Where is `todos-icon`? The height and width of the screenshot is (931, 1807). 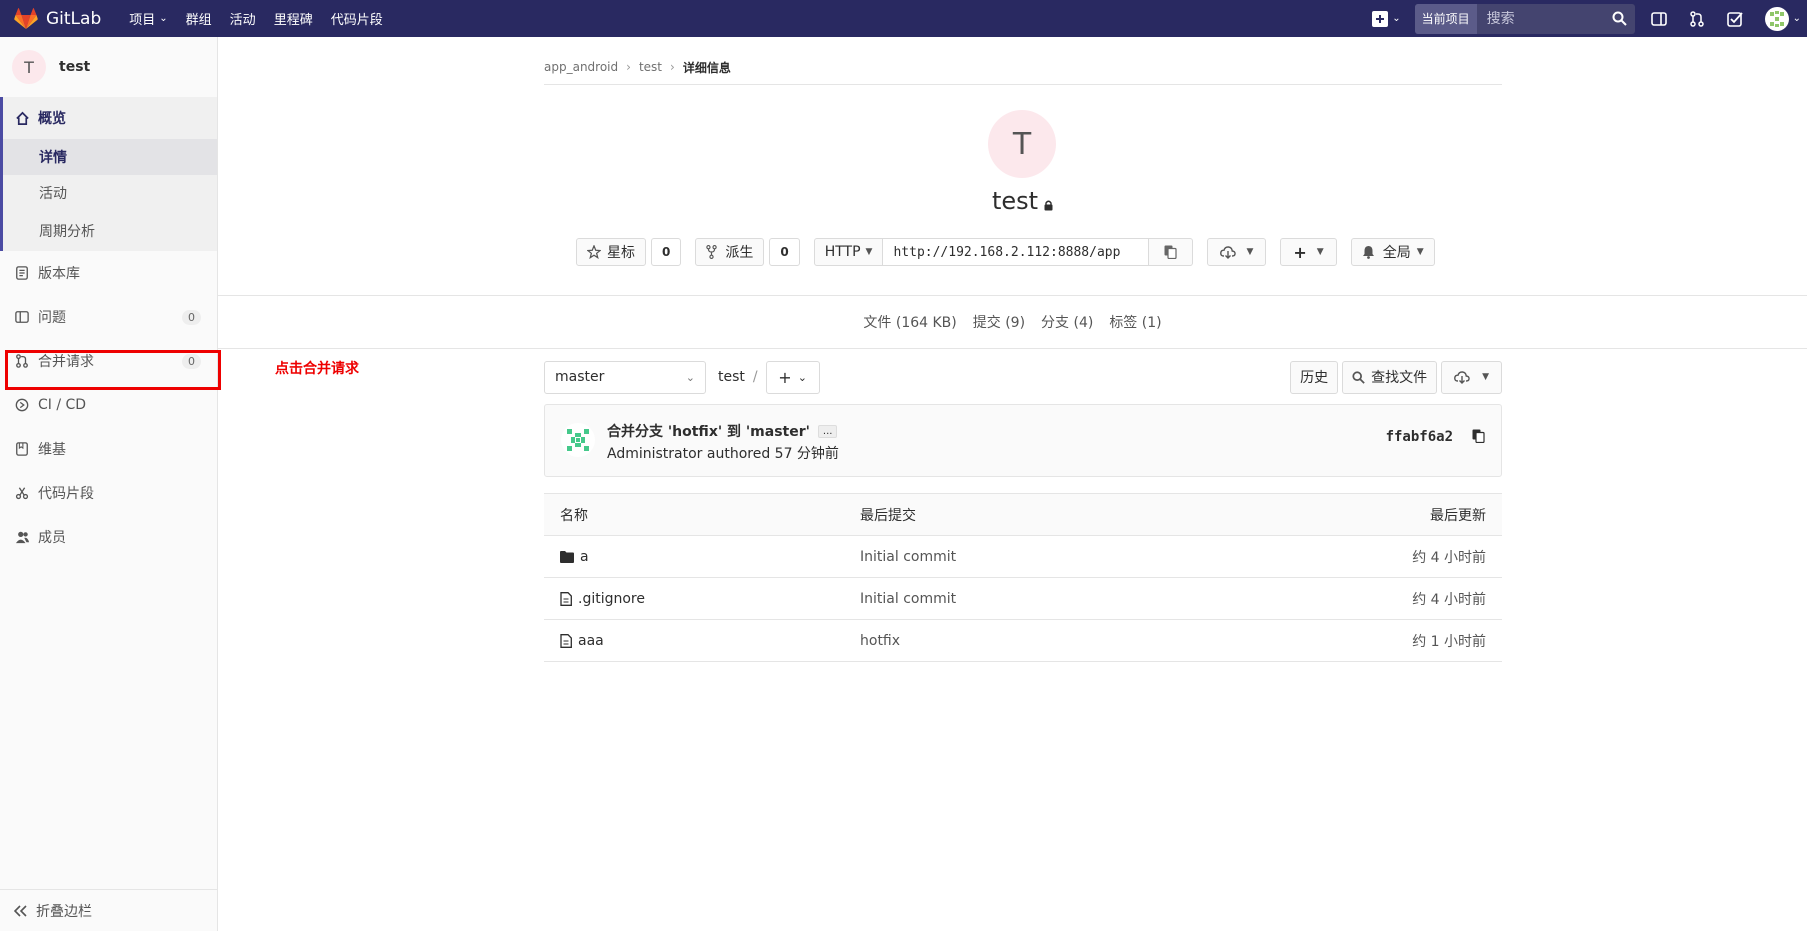 todos-icon is located at coordinates (1734, 19).